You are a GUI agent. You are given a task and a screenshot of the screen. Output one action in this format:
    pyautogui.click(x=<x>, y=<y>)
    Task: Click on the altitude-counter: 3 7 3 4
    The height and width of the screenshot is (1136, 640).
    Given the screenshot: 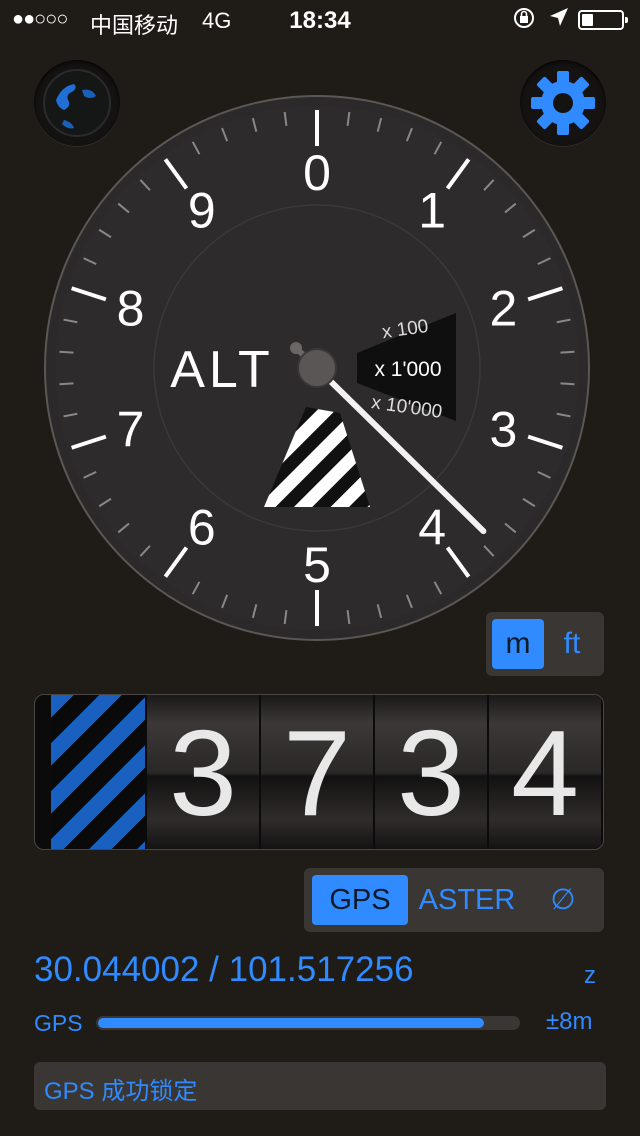 What is the action you would take?
    pyautogui.click(x=319, y=772)
    